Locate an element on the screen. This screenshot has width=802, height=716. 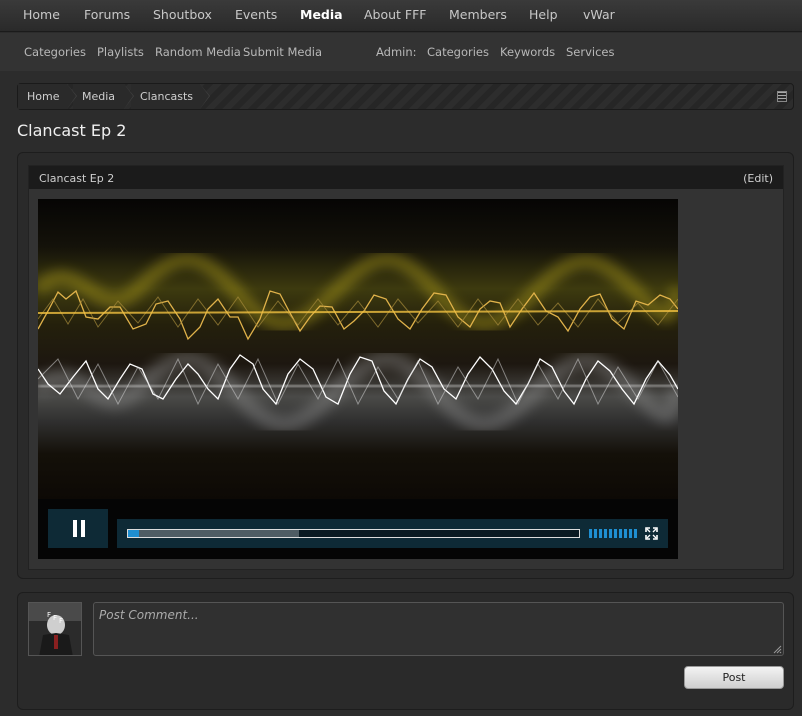
breadcrumb-clancasts-label: Clancasts is located at coordinates (167, 96).